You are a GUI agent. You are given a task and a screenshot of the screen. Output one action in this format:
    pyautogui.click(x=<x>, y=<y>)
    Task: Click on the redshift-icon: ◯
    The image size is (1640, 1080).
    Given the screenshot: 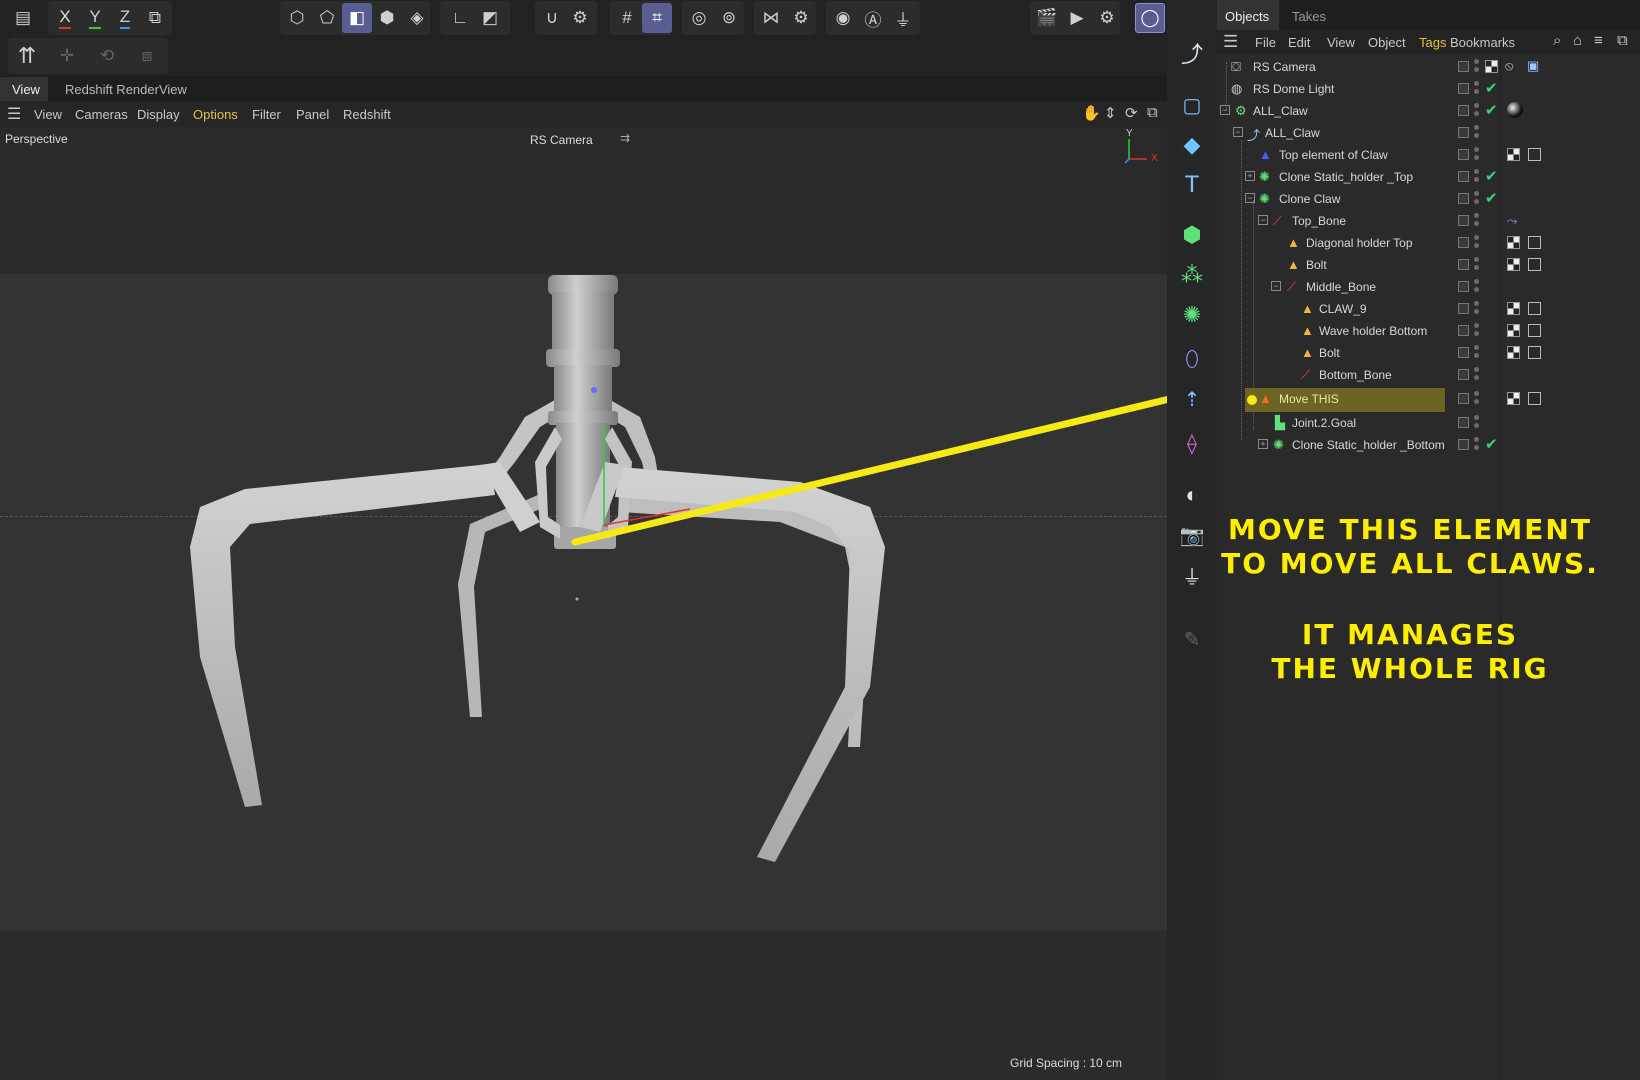 What is the action you would take?
    pyautogui.click(x=1150, y=18)
    